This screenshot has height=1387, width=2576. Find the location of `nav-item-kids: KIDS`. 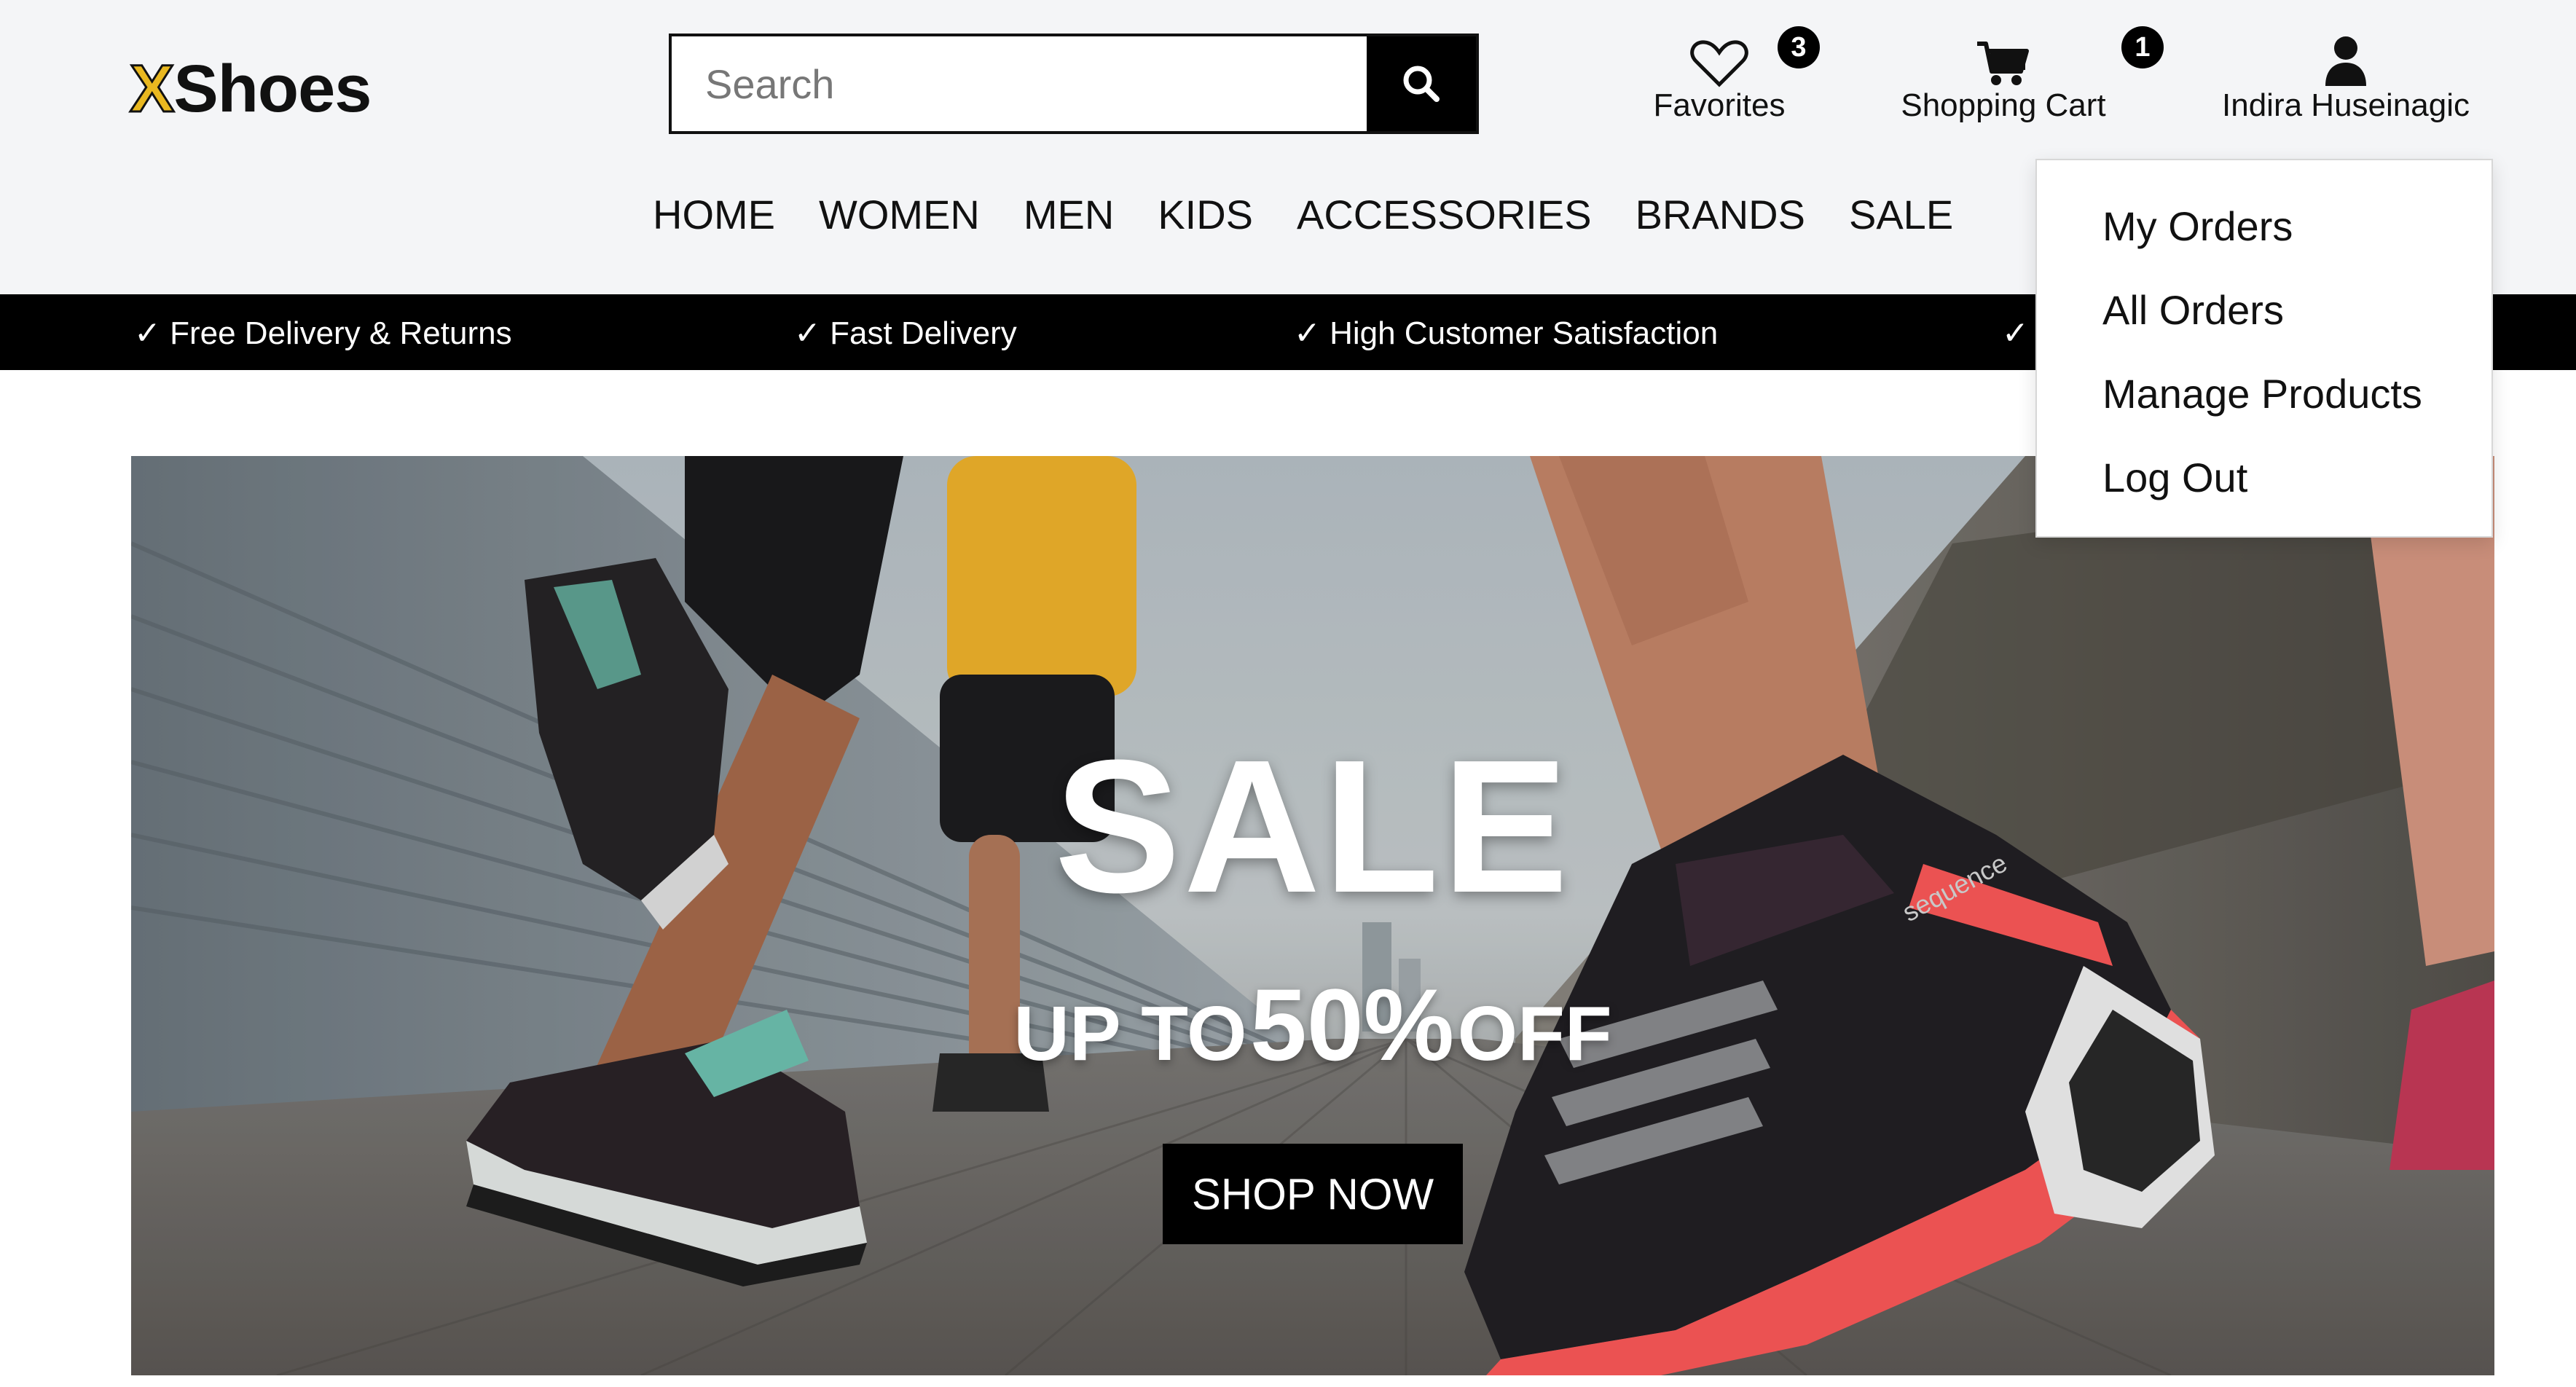

nav-item-kids: KIDS is located at coordinates (1205, 214).